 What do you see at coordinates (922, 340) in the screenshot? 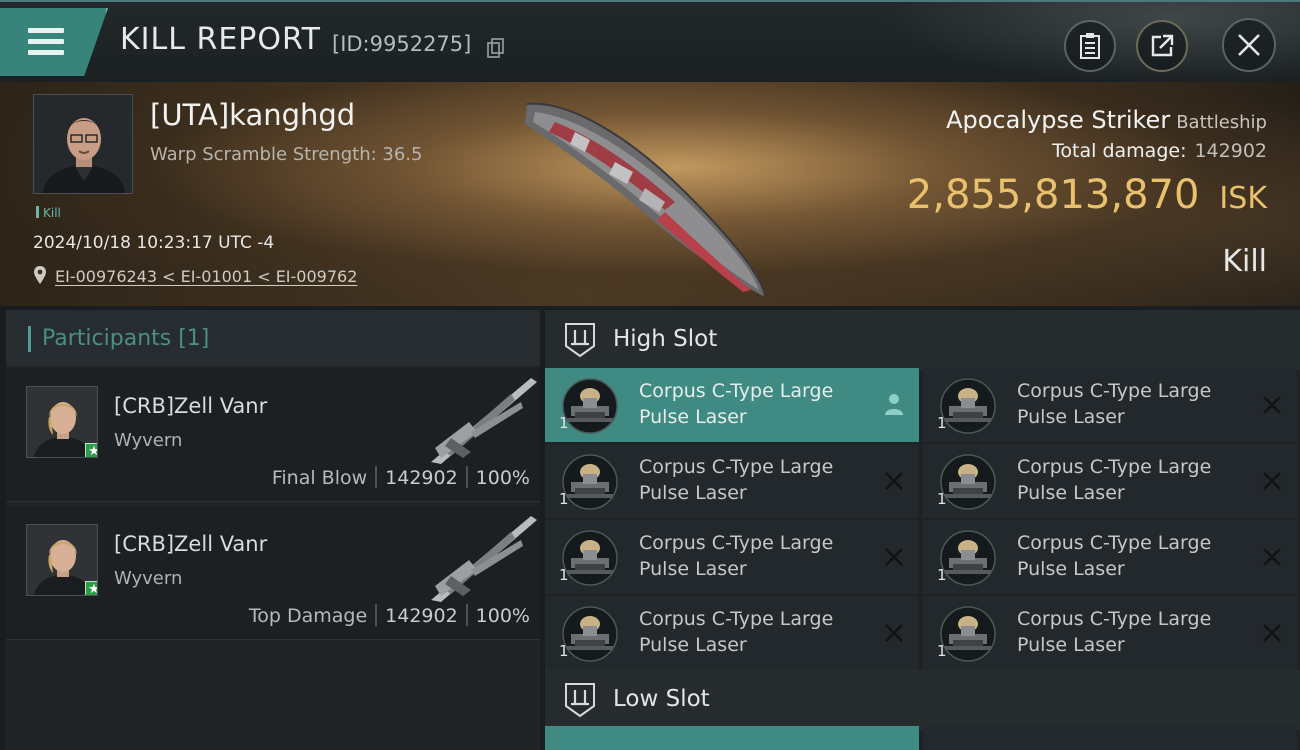
I see `high-slot-header: High Slot` at bounding box center [922, 340].